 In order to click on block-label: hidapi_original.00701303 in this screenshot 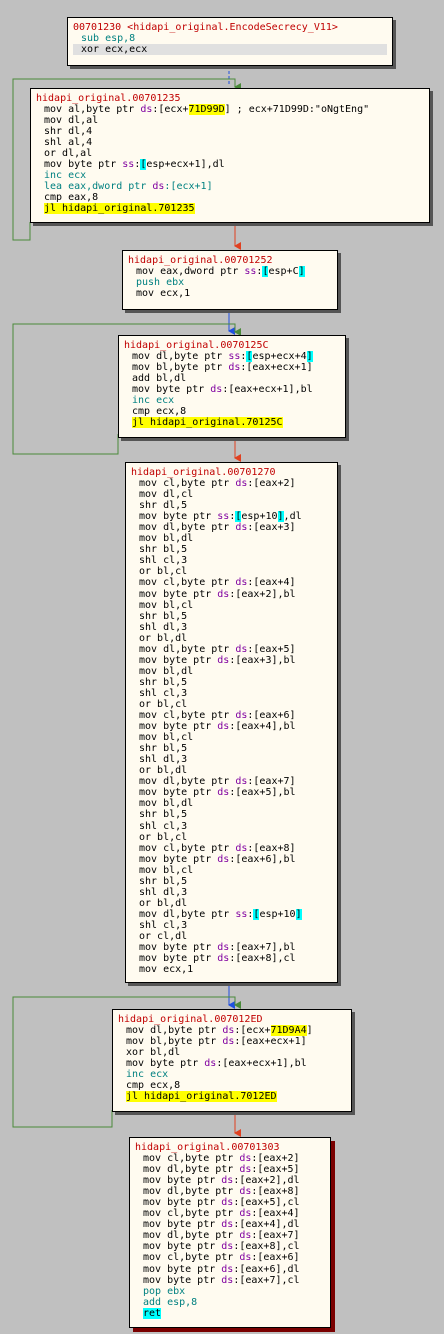, I will do `click(207, 1147)`.